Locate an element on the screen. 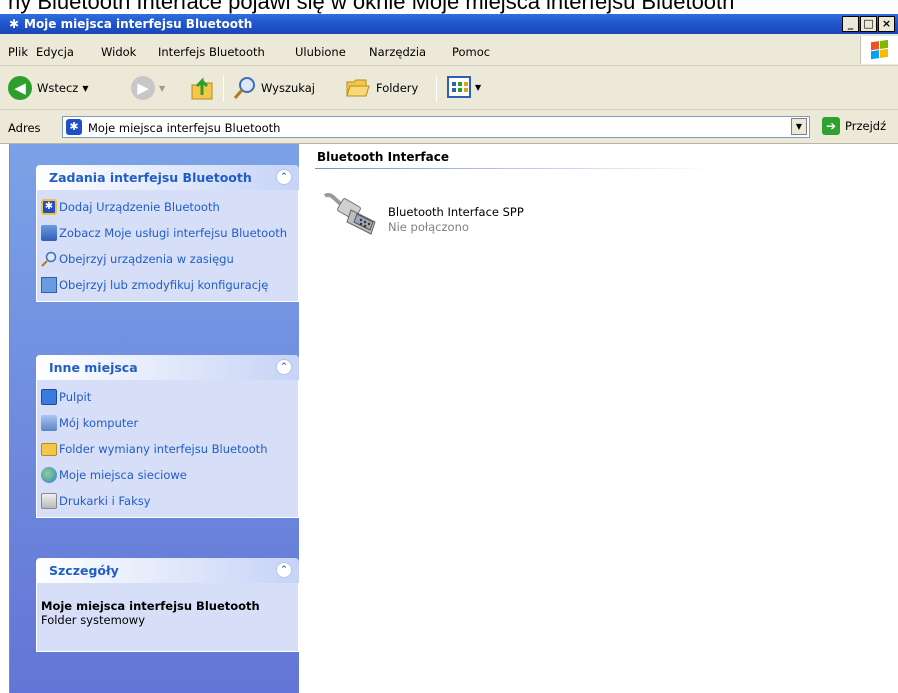 This screenshot has height=693, width=898. maximize-button: □ is located at coordinates (868, 24).